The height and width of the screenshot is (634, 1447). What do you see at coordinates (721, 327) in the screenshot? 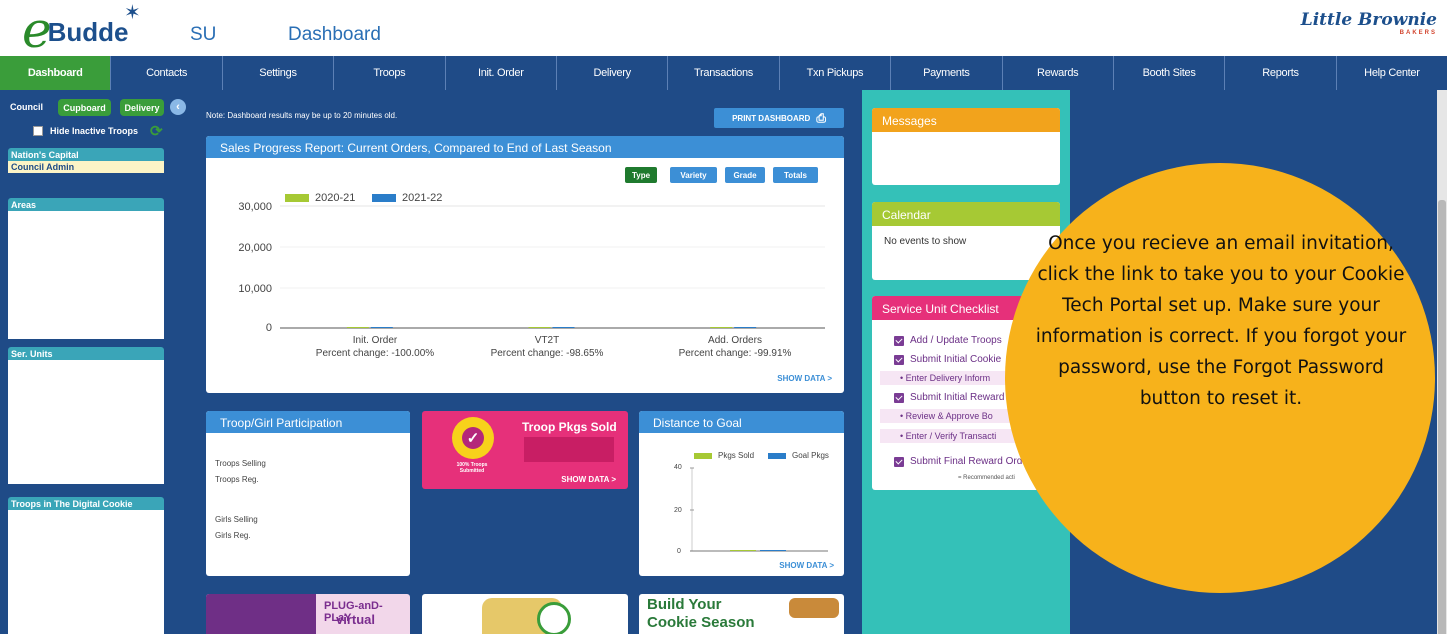
I see `bar-2020-21-Add. Orders` at bounding box center [721, 327].